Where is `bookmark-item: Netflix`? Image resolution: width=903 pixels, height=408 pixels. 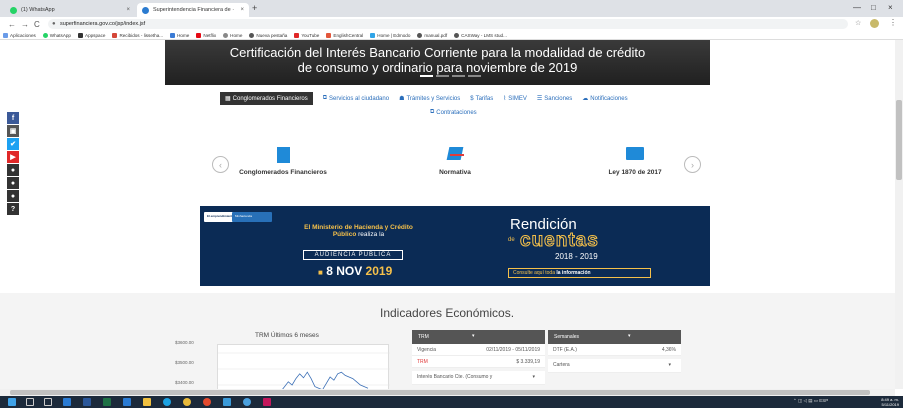
bookmark-item: Netflix is located at coordinates (206, 35).